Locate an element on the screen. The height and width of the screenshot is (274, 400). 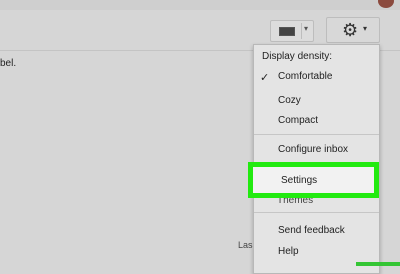
input-tools-button: ▾ is located at coordinates (292, 31).